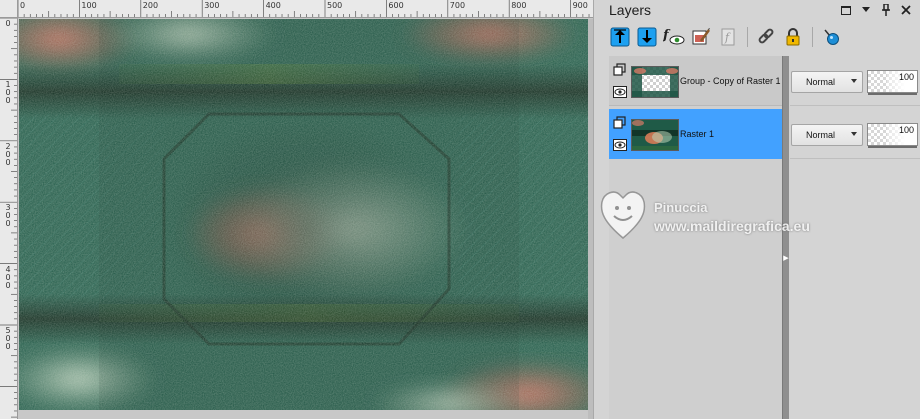 This screenshot has width=920, height=419. Describe the element at coordinates (630, 10) in the screenshot. I see `panel-title: Layers` at that location.